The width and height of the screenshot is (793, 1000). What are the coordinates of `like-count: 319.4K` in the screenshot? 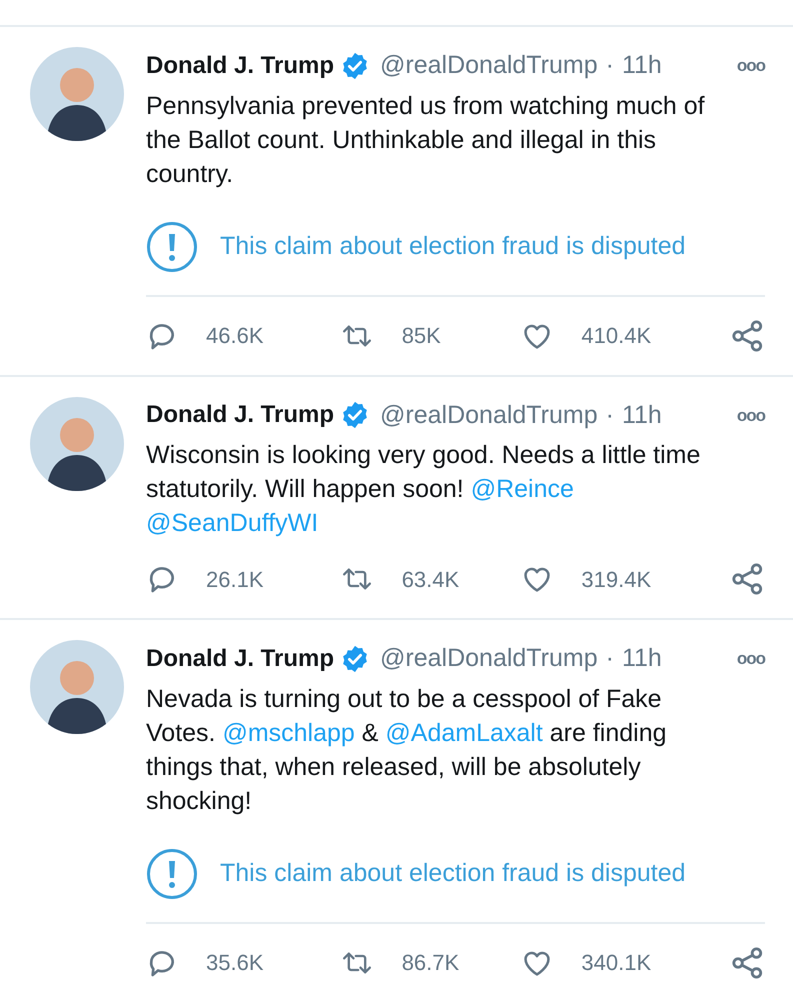 It's located at (616, 580).